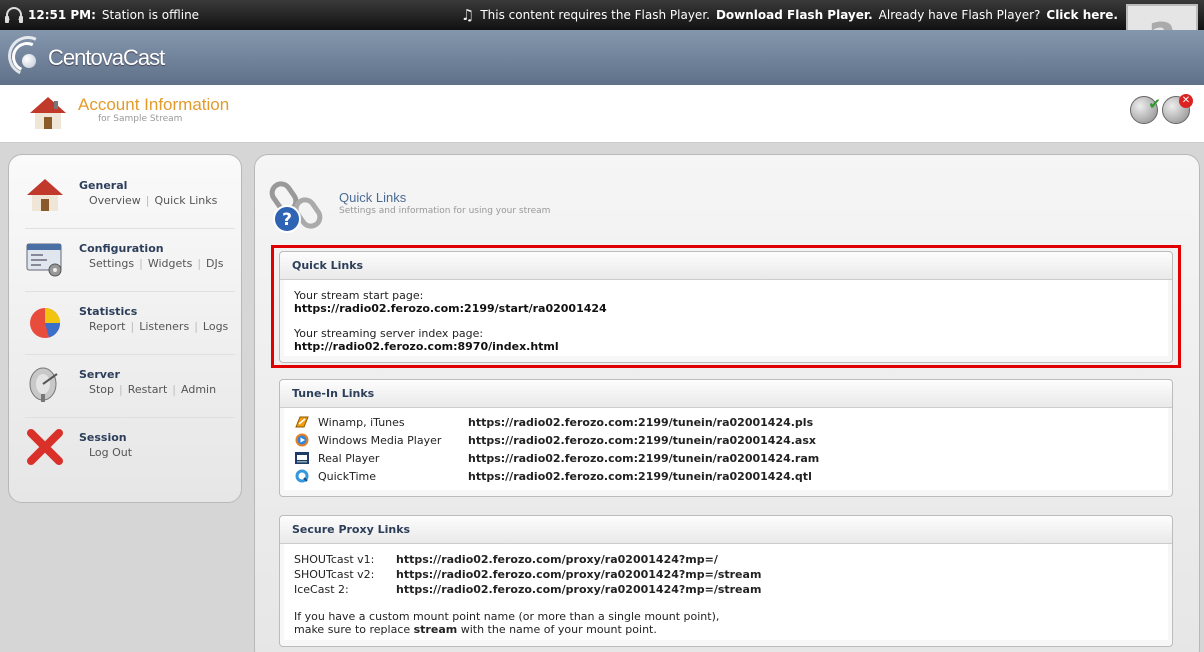 This screenshot has width=1204, height=652. Describe the element at coordinates (115, 200) in the screenshot. I see `sidebar-link-overview: Overview` at that location.